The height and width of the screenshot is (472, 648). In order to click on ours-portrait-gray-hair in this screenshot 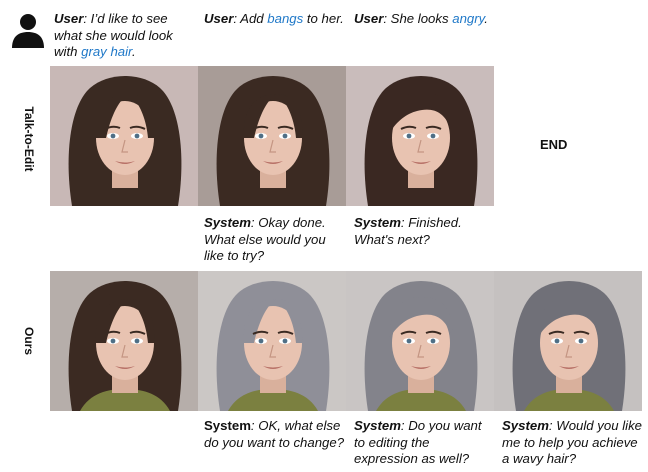, I will do `click(272, 341)`.